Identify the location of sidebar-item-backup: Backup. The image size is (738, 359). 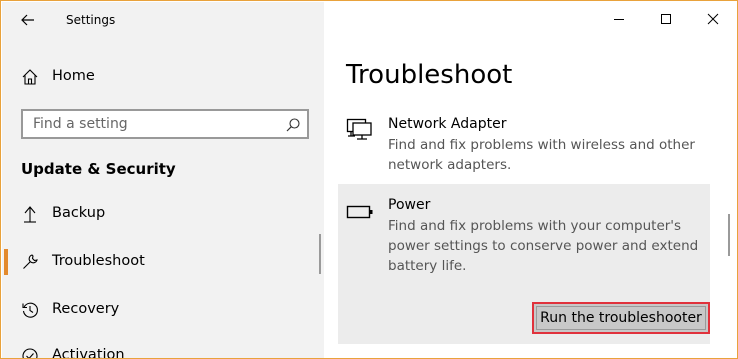
(163, 214).